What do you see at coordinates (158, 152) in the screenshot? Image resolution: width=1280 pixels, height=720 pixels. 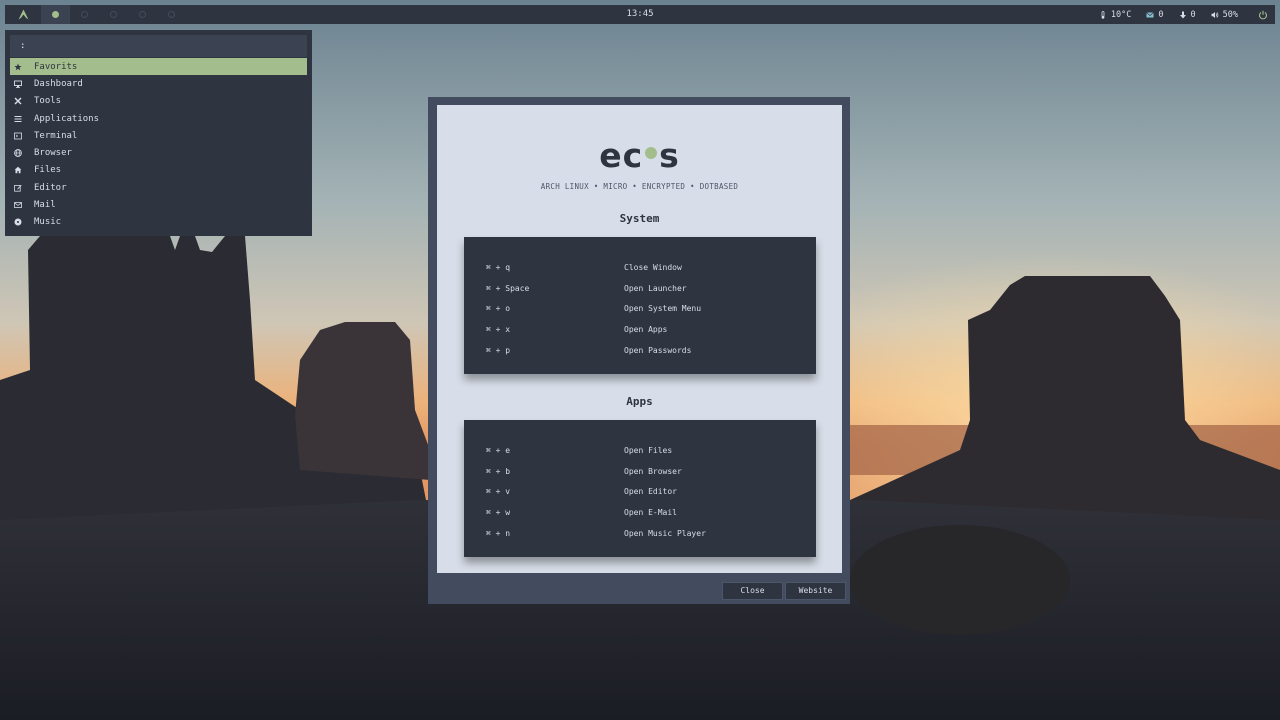 I see `launcher-item-browser: Browser` at bounding box center [158, 152].